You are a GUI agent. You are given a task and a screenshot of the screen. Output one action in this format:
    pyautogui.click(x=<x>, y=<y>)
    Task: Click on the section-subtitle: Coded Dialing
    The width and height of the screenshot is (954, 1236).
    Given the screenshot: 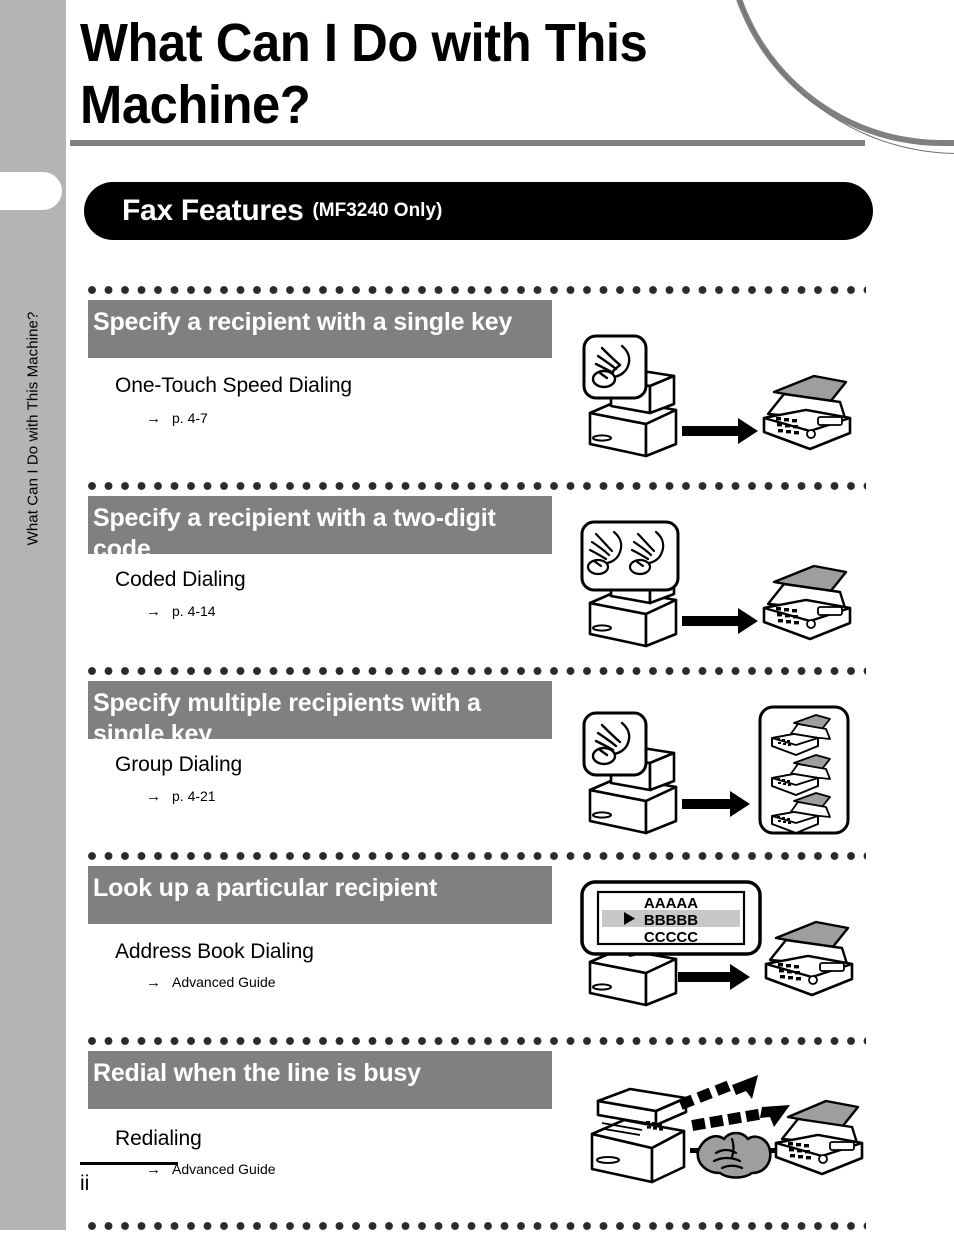 What is the action you would take?
    pyautogui.click(x=180, y=579)
    